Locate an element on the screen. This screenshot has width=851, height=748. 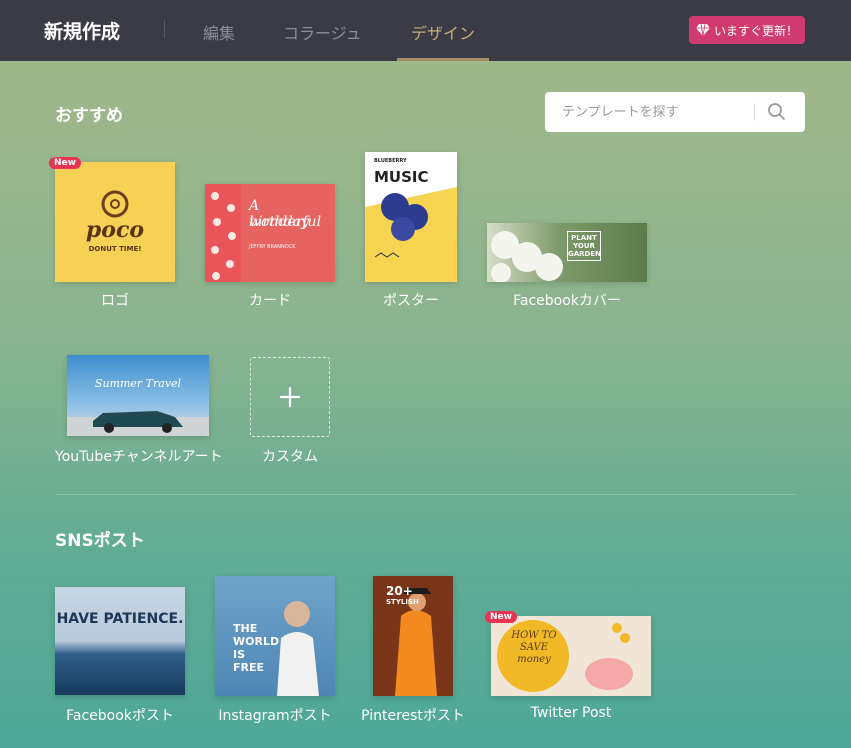
custom-size-box is located at coordinates (290, 397).